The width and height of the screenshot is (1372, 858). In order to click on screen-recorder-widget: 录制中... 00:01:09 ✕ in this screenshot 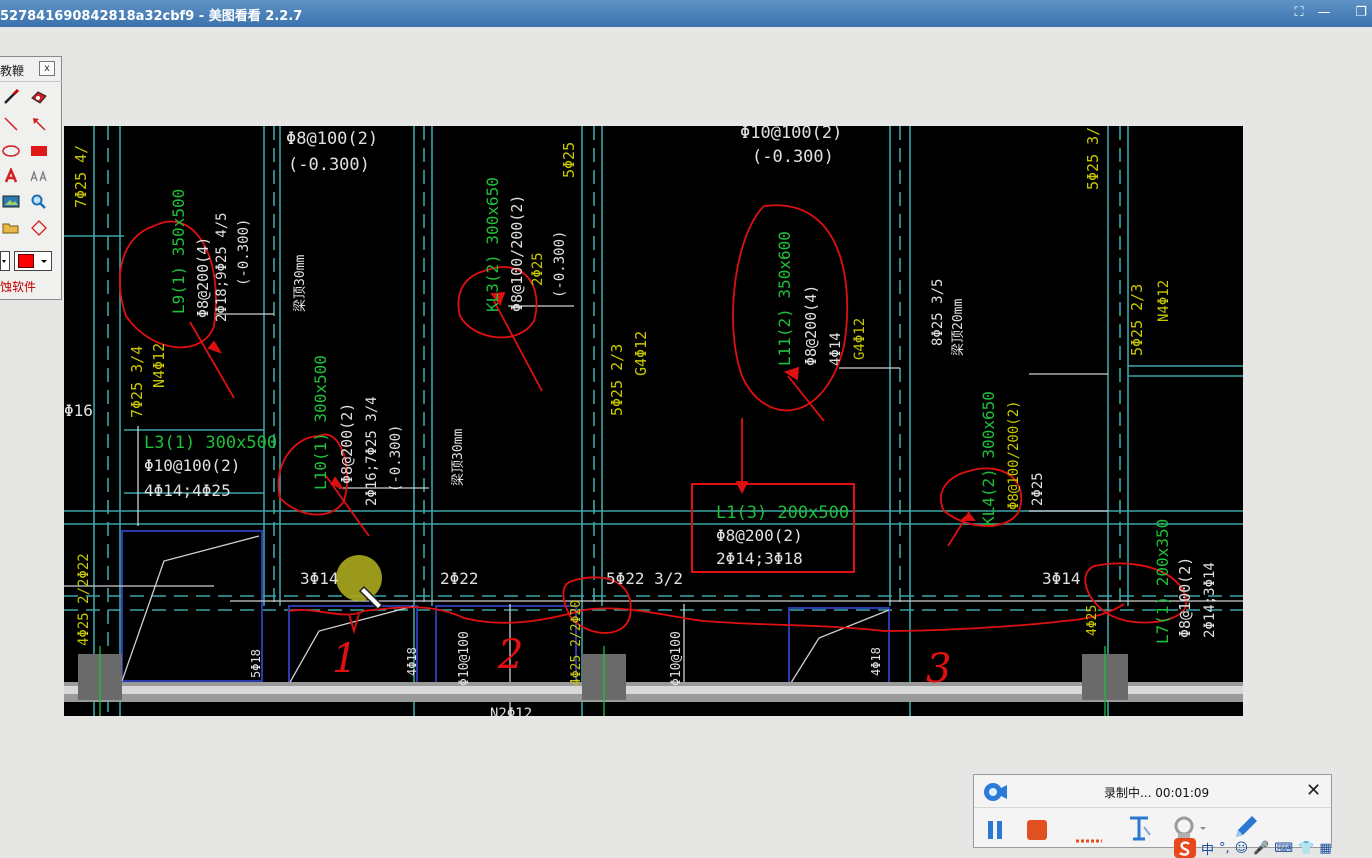, I will do `click(1152, 811)`.